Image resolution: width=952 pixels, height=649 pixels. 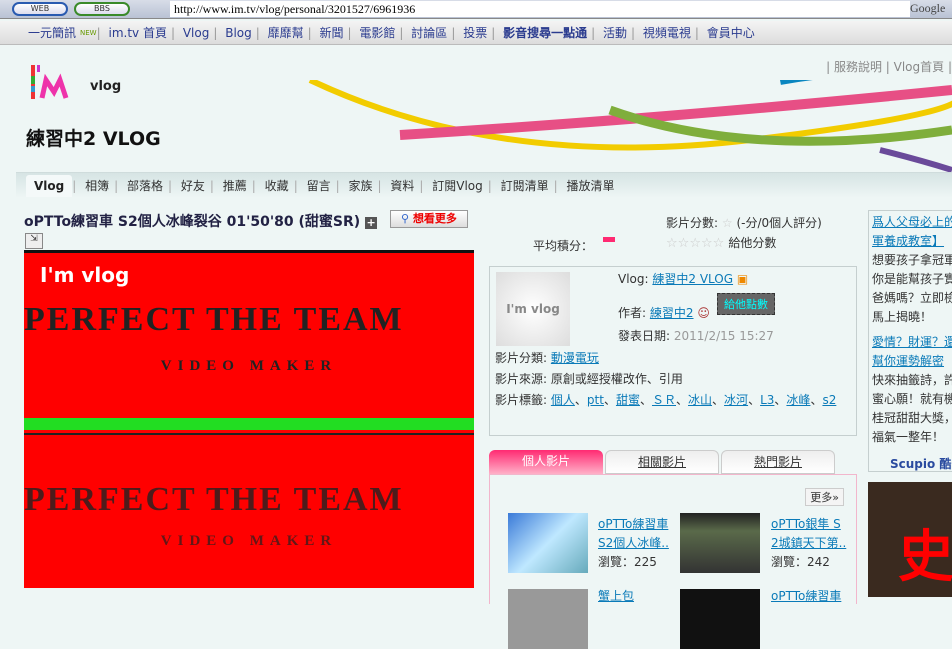 I want to click on subnav-vlog: Vlog, so click(x=49, y=186).